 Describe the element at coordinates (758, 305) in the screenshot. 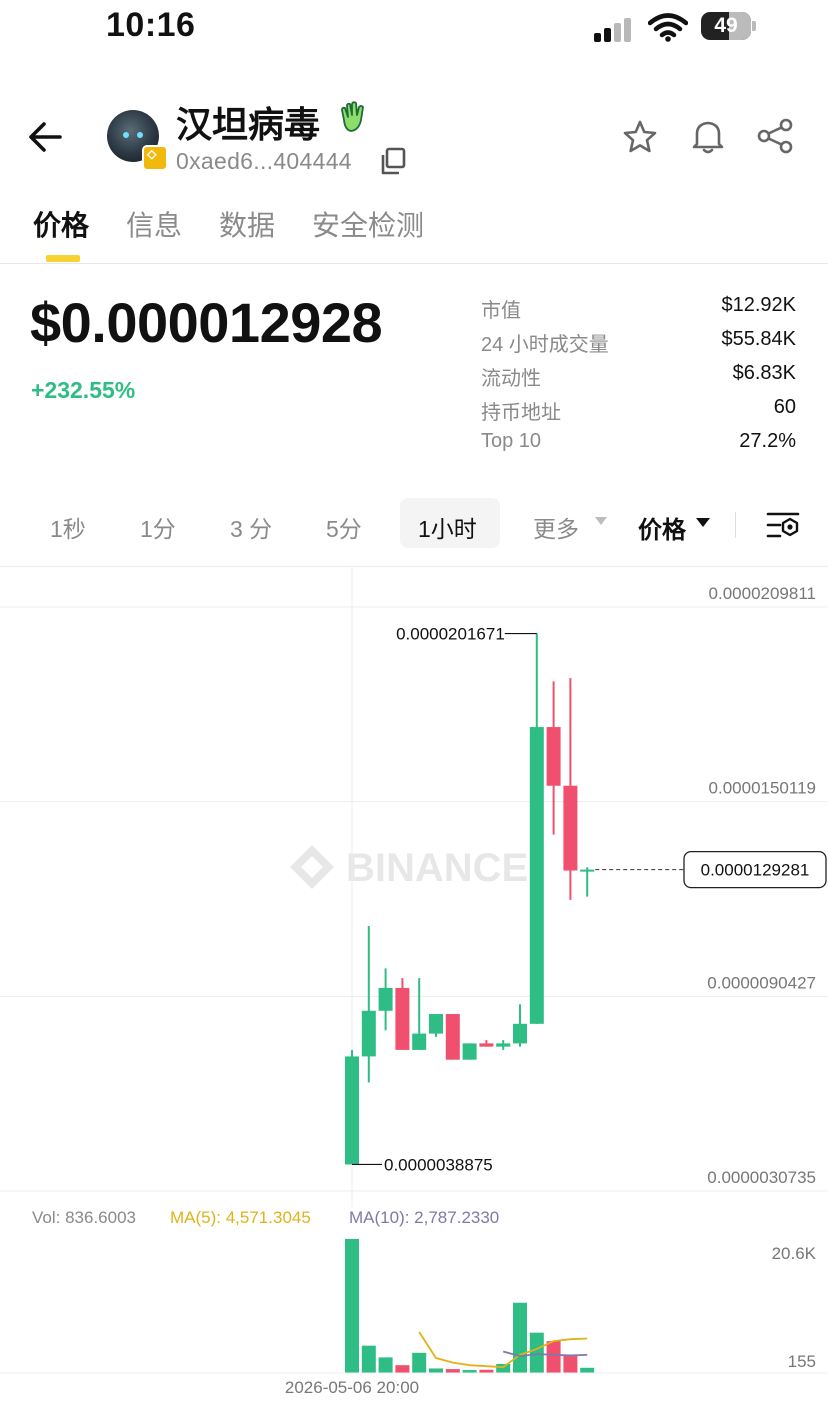

I see `stat-value-market-cap: $12.92K` at that location.